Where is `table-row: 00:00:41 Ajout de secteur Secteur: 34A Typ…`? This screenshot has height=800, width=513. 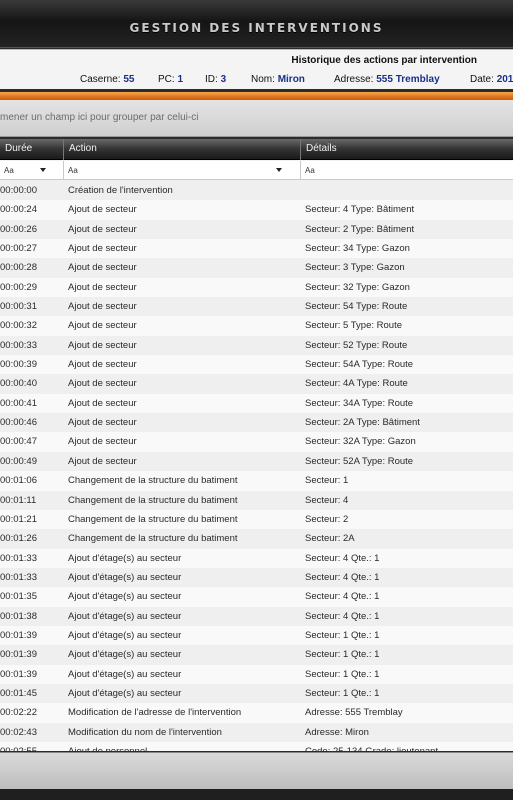
table-row: 00:00:41 Ajout de secteur Secteur: 34A Typ… is located at coordinates (256, 403).